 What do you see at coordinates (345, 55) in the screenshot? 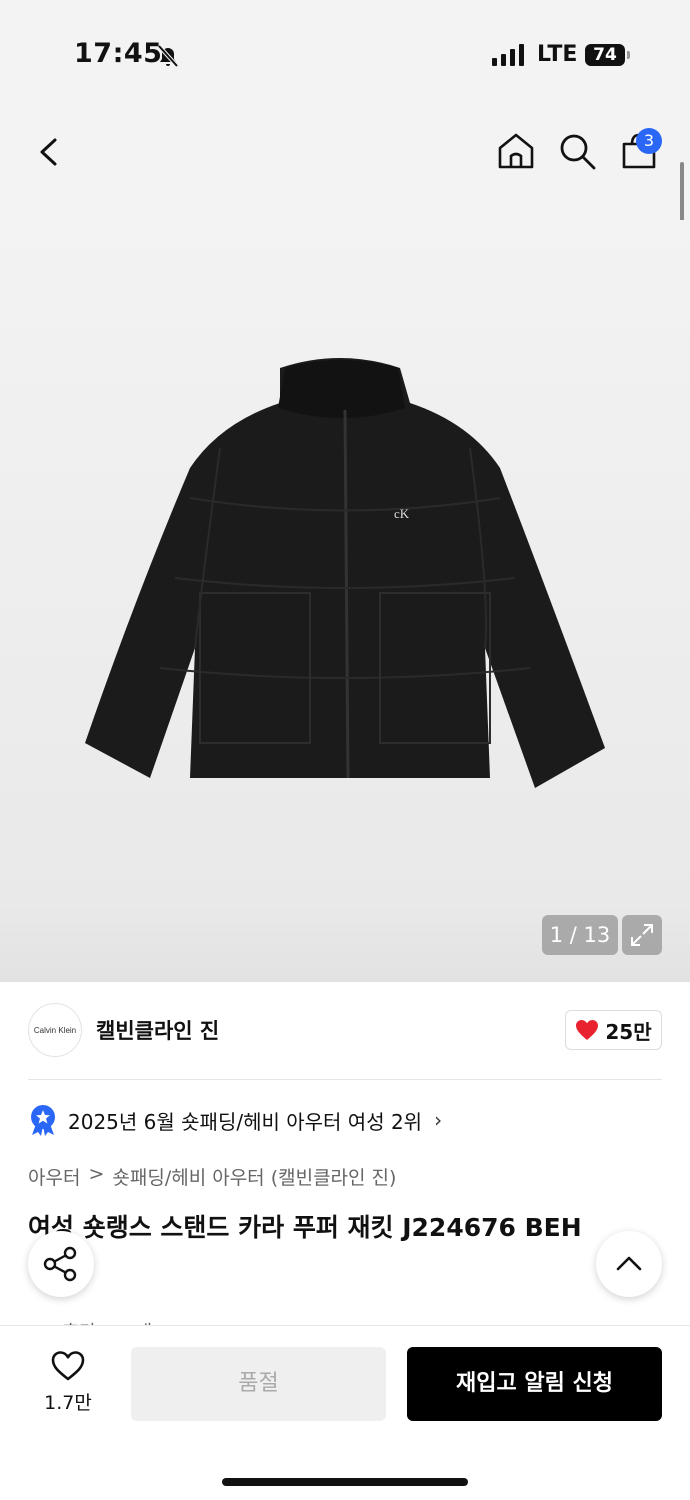
I see `status-bar: 17:45 LTE 74` at bounding box center [345, 55].